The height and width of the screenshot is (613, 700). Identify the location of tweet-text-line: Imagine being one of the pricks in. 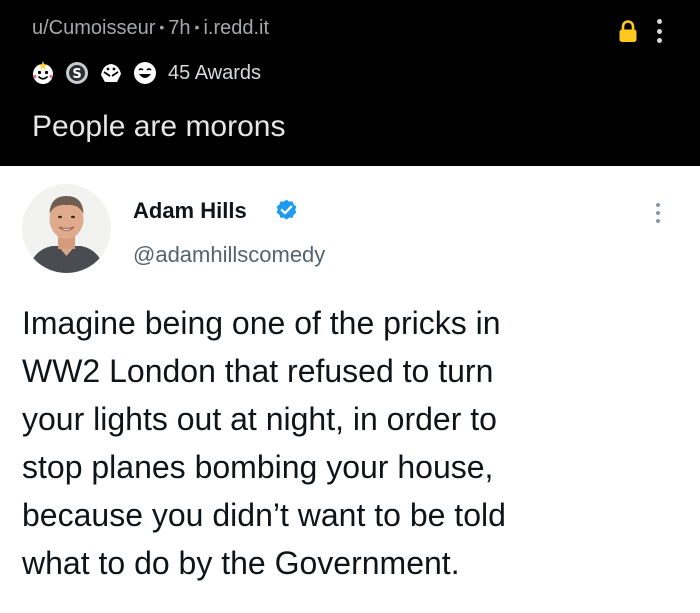
(261, 323).